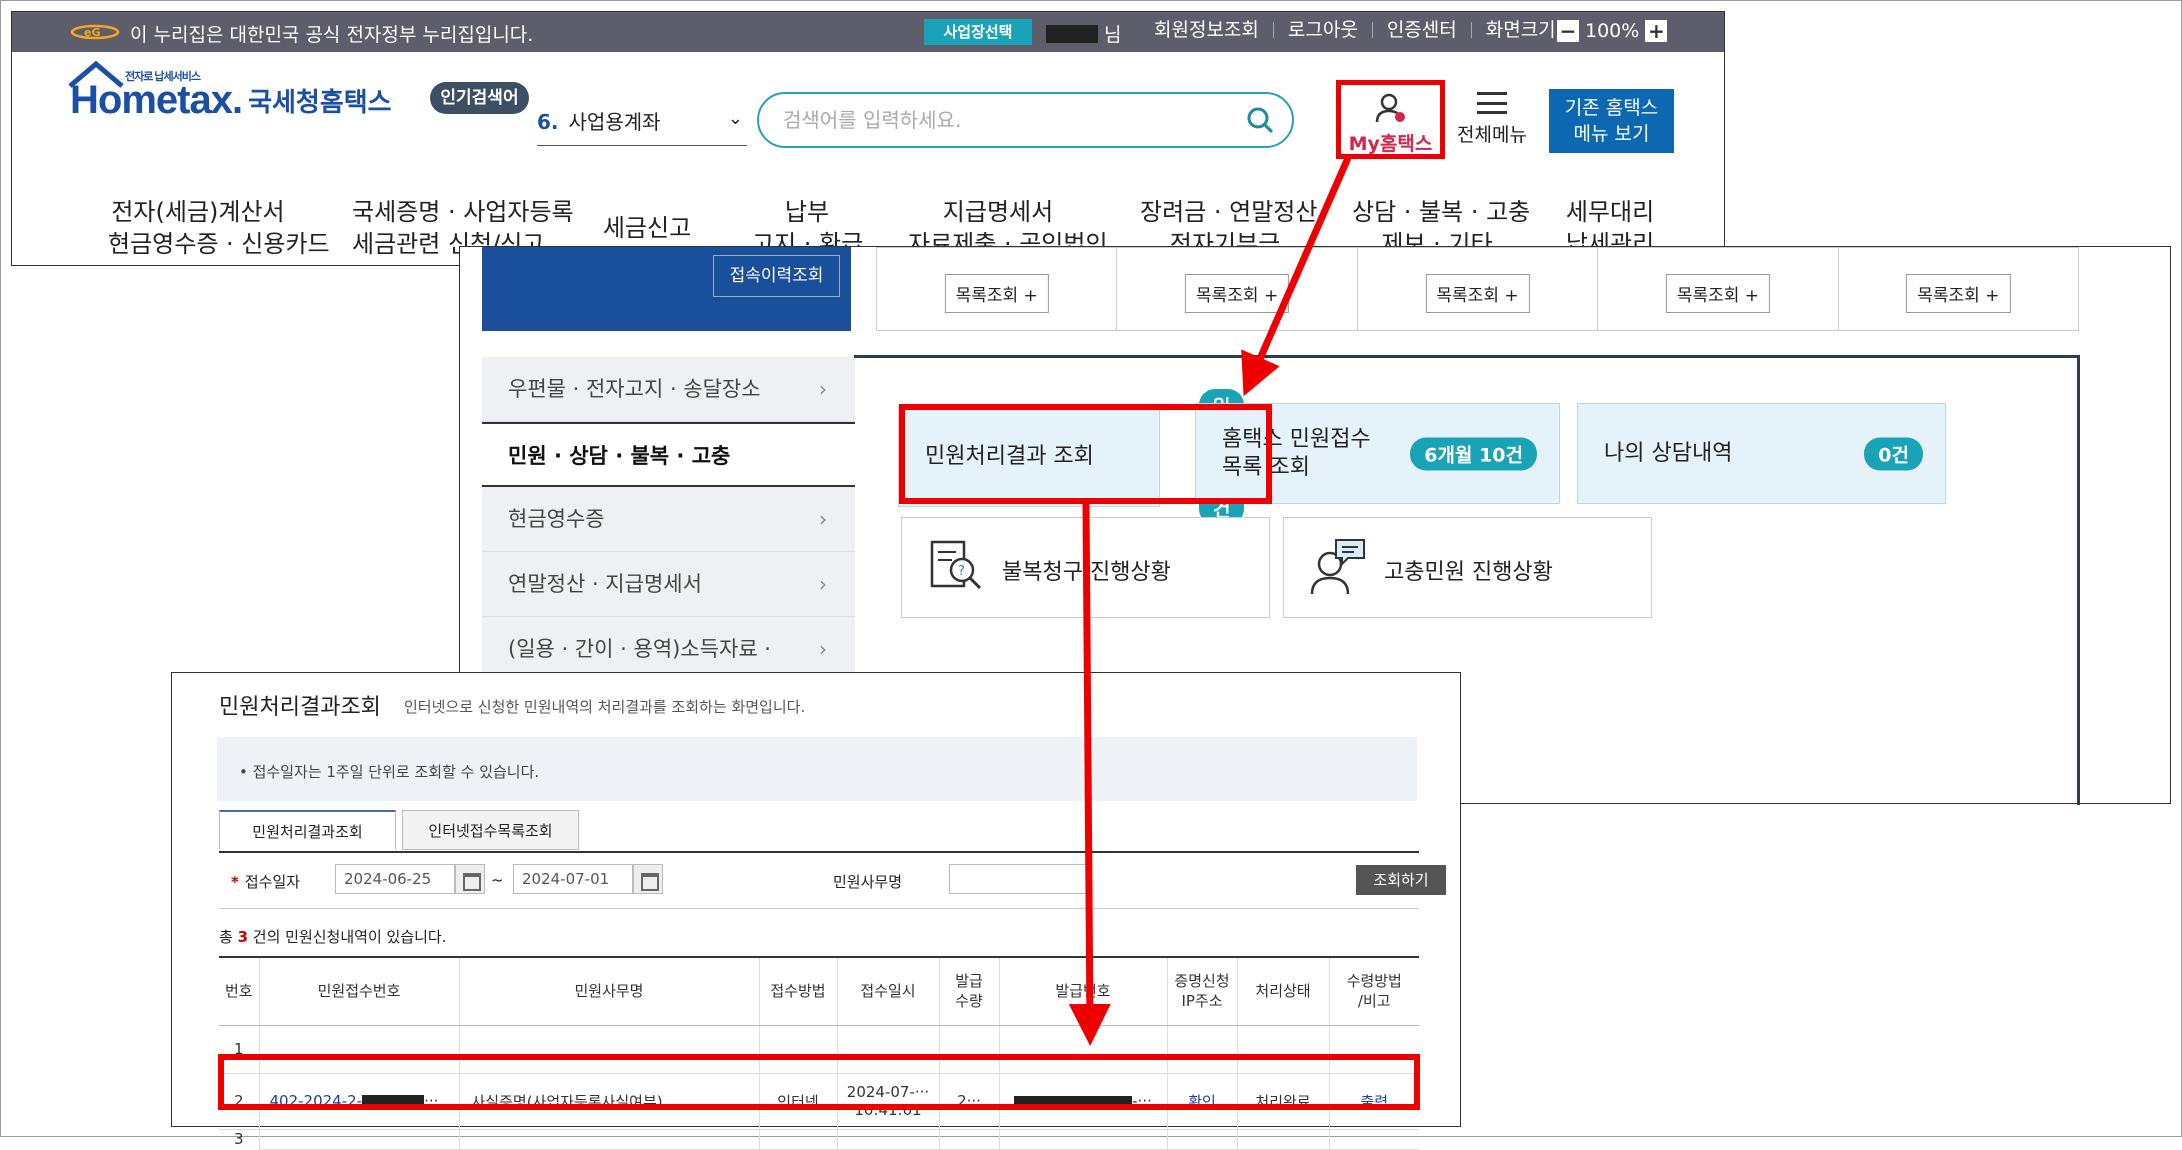 The height and width of the screenshot is (1150, 2182). I want to click on masked-username, so click(1072, 33).